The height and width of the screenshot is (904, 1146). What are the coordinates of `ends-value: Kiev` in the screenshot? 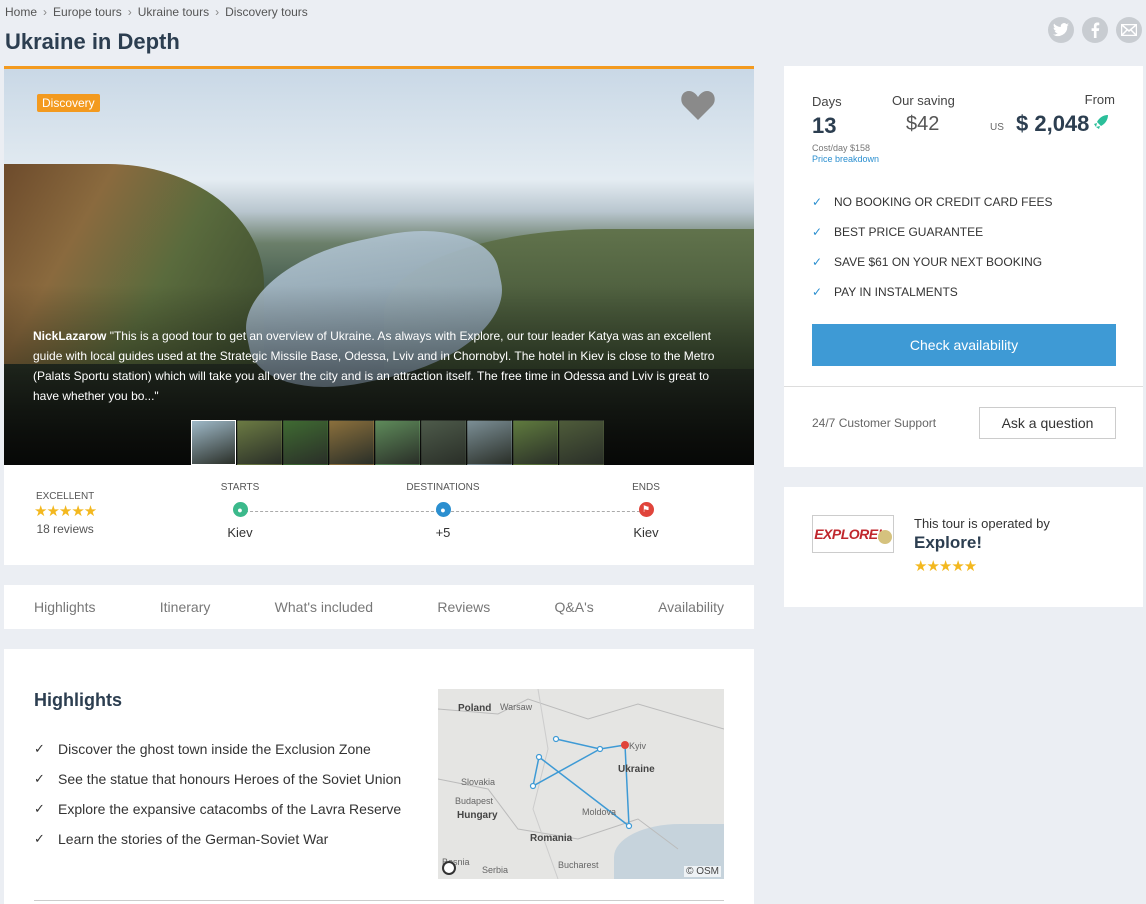 It's located at (646, 532).